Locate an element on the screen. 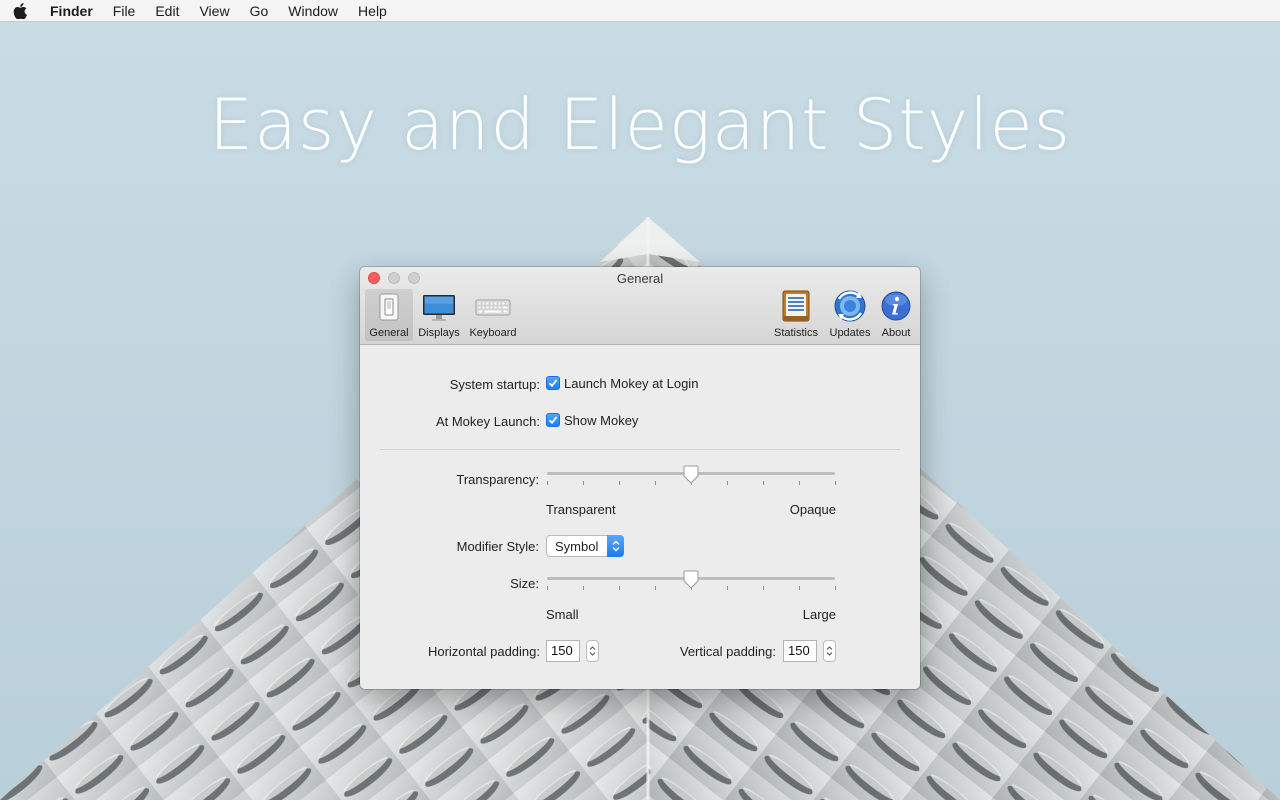 This screenshot has width=1280, height=800. transparency-min-label: Transparent is located at coordinates (581, 509).